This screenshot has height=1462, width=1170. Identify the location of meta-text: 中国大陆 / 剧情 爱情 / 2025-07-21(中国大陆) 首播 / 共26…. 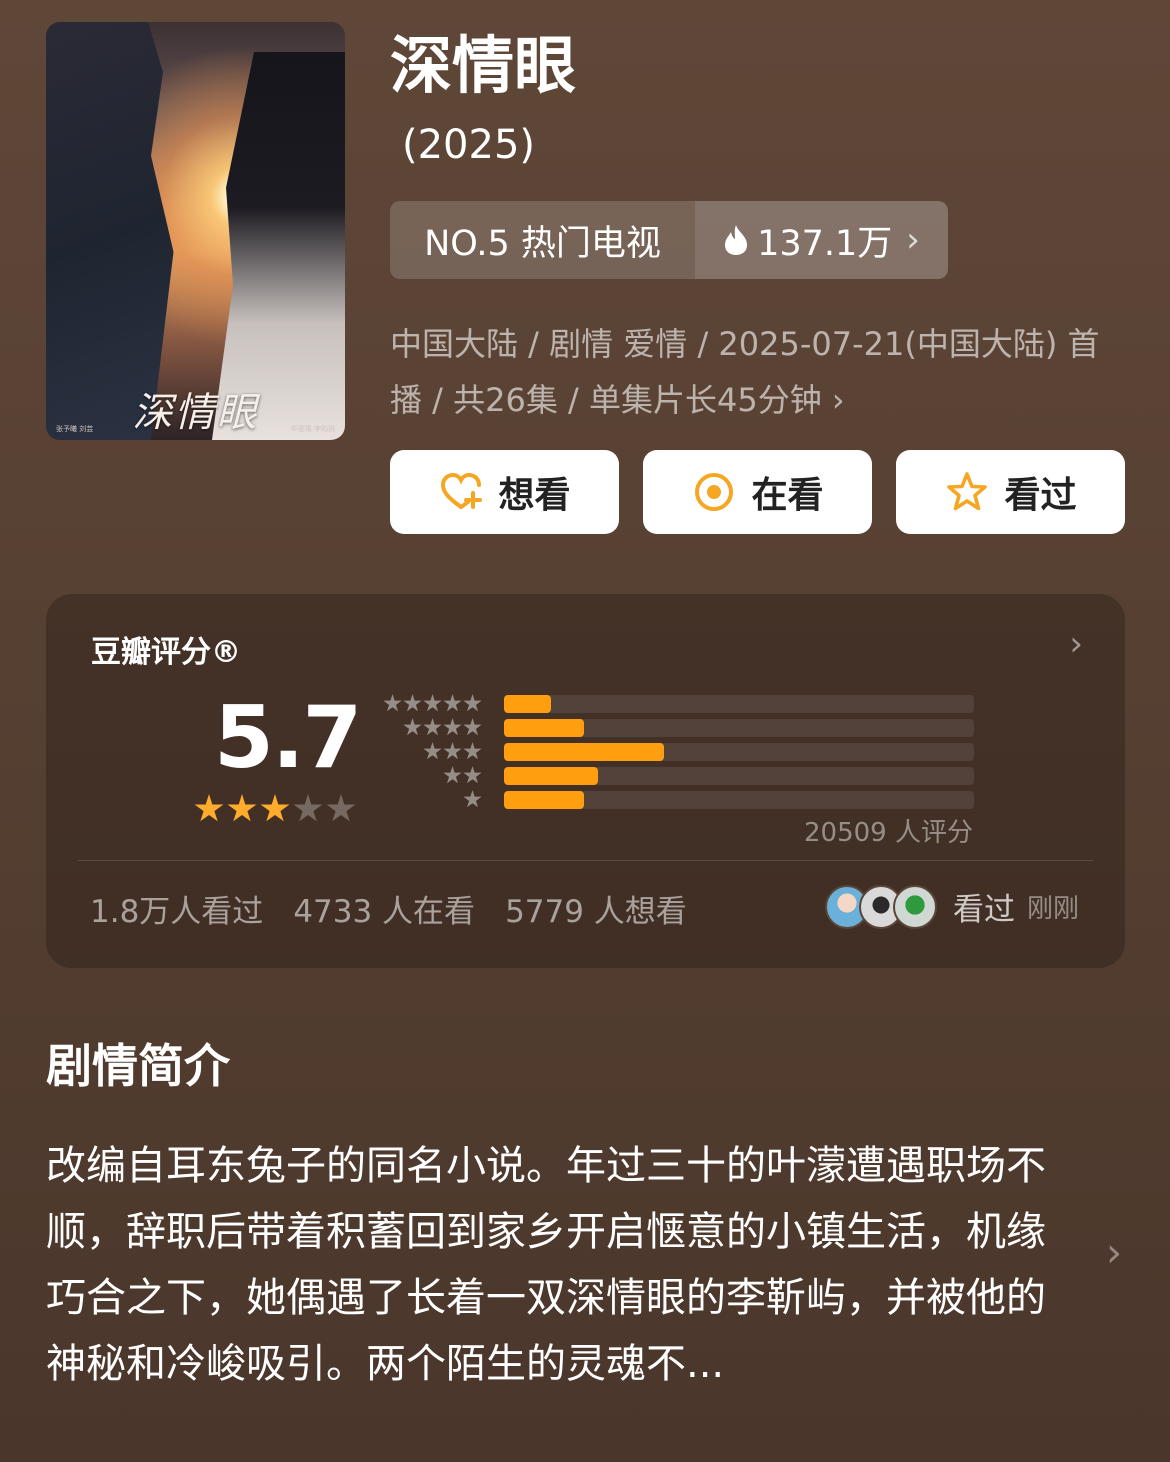
(745, 372).